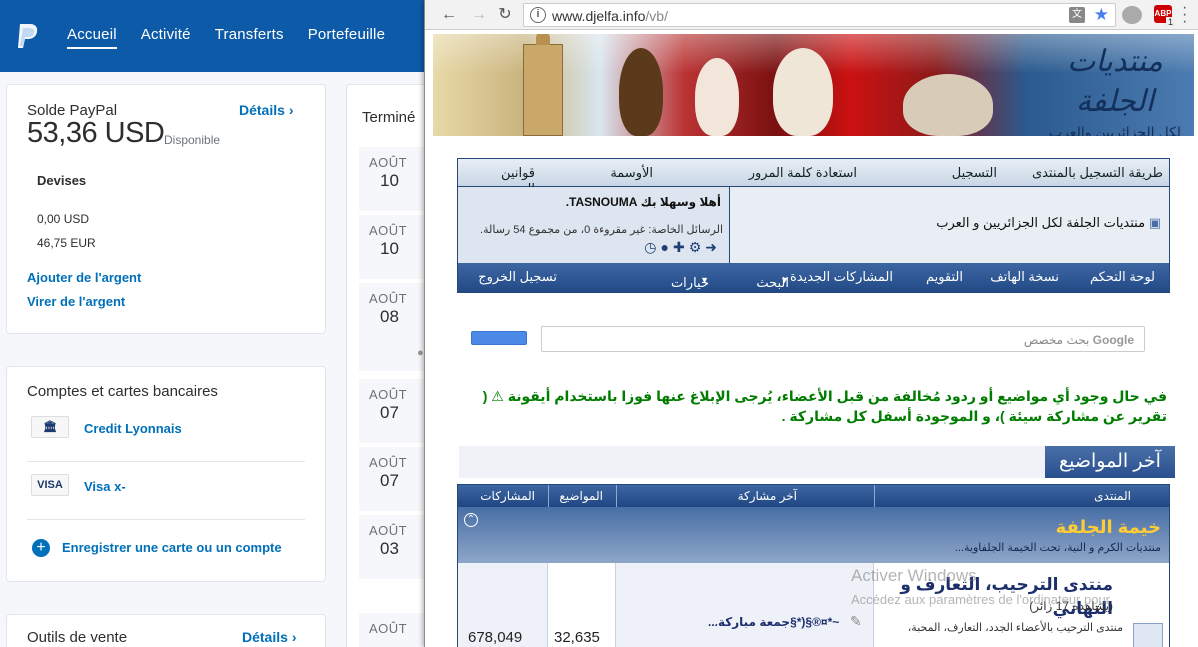  Describe the element at coordinates (1184, 15) in the screenshot. I see `menu-kebab-icon: · · ·` at that location.